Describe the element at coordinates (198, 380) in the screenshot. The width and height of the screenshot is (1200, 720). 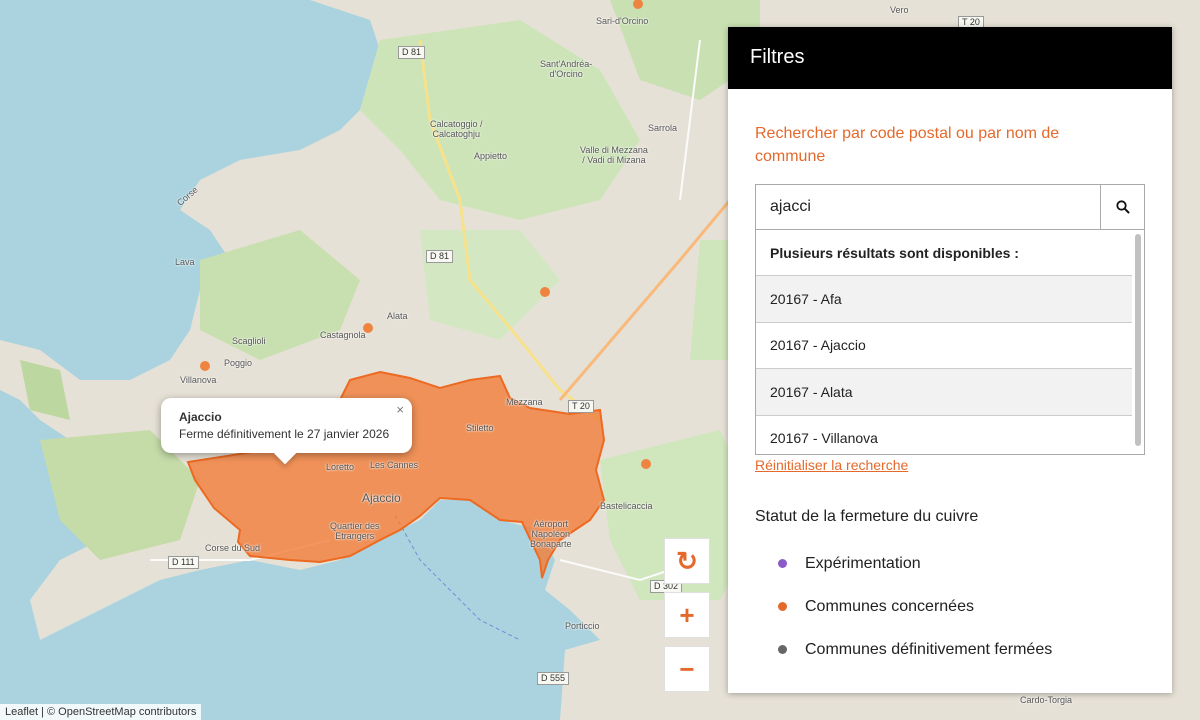
I see `place-label: Villanova` at that location.